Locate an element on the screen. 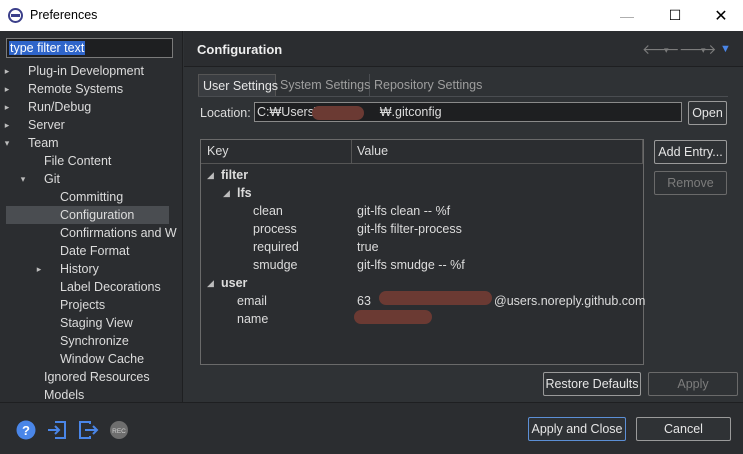 The height and width of the screenshot is (454, 743). remove-button: Remove is located at coordinates (690, 183).